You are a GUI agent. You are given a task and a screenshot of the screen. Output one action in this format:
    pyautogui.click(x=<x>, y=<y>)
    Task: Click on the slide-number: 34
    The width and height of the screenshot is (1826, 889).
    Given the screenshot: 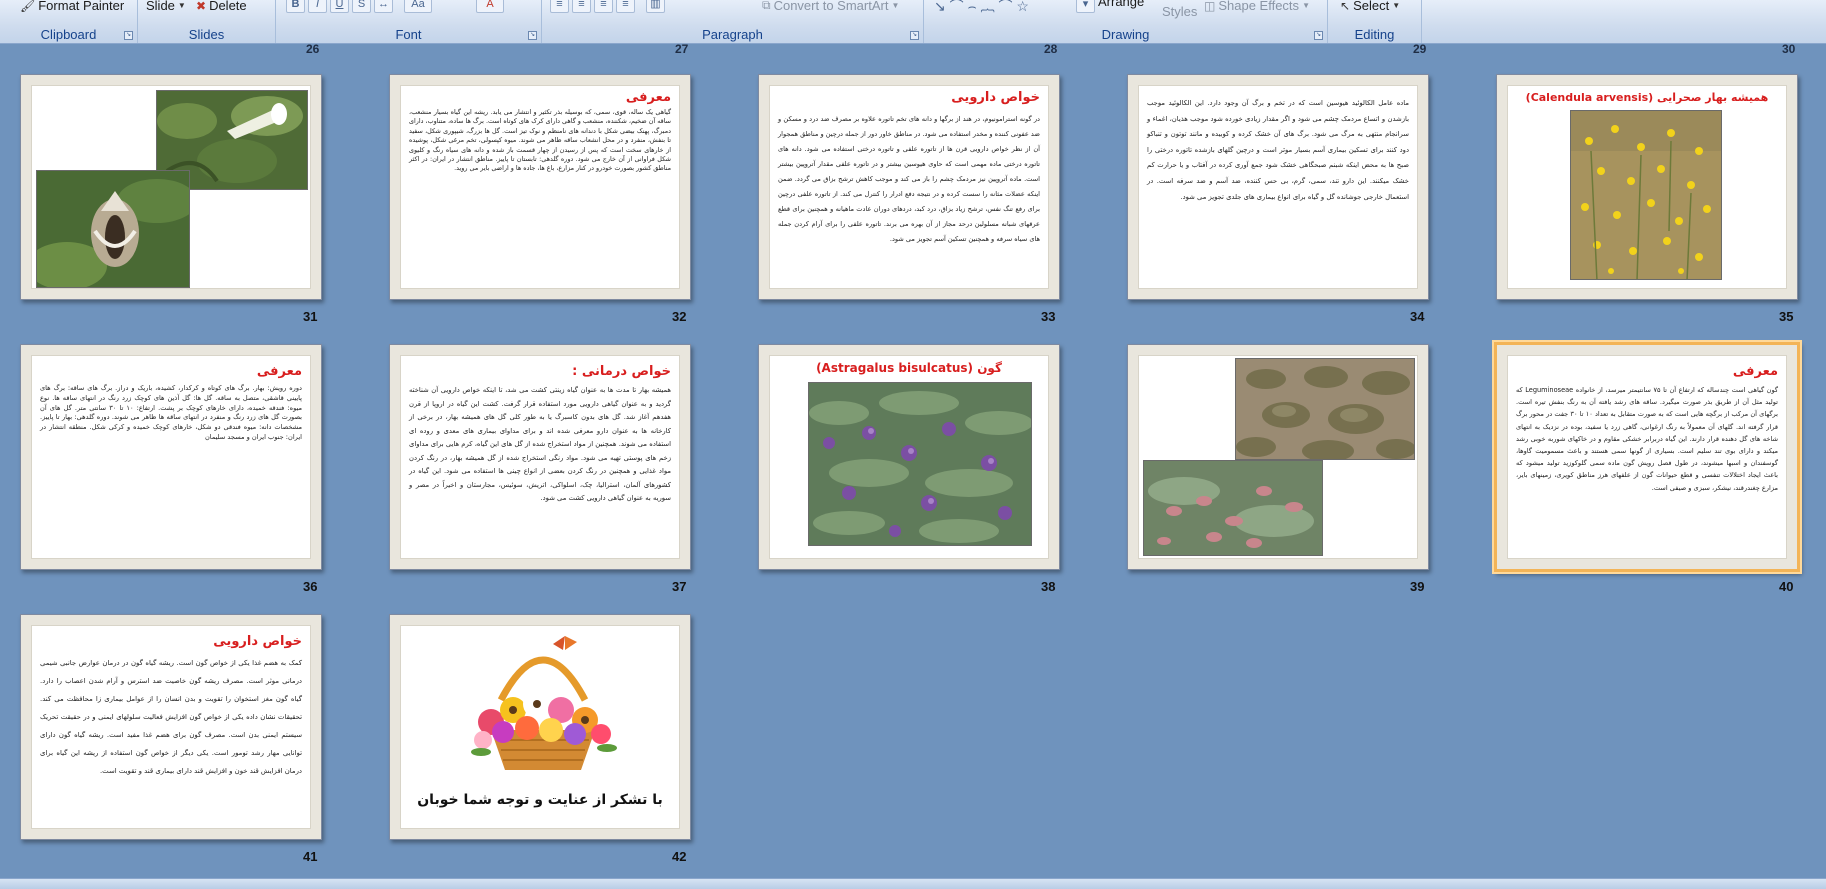 What is the action you would take?
    pyautogui.click(x=1417, y=316)
    